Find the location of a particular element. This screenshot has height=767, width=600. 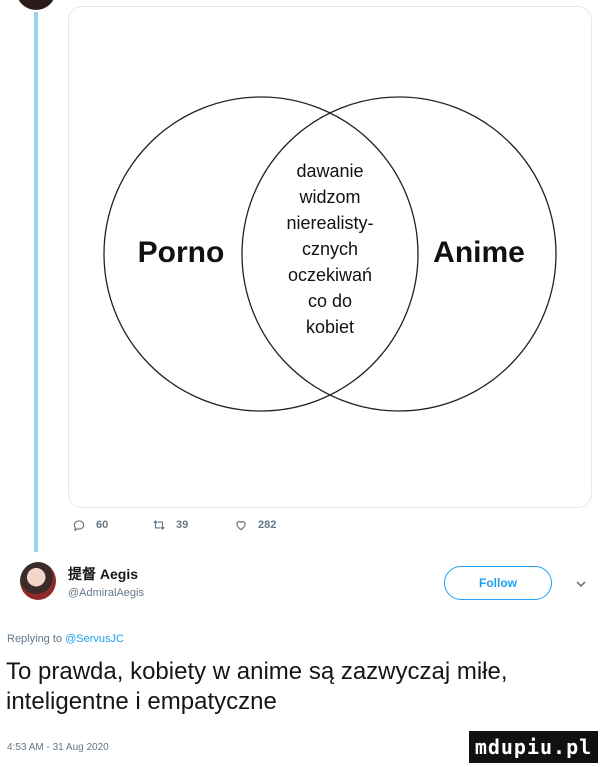

retweet-count: 39 is located at coordinates (182, 525).